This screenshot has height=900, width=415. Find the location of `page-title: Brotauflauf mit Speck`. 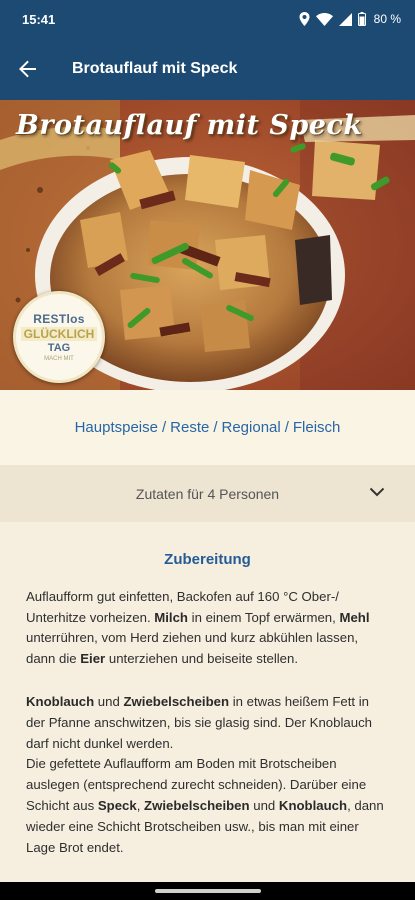

page-title: Brotauflauf mit Speck is located at coordinates (155, 68).